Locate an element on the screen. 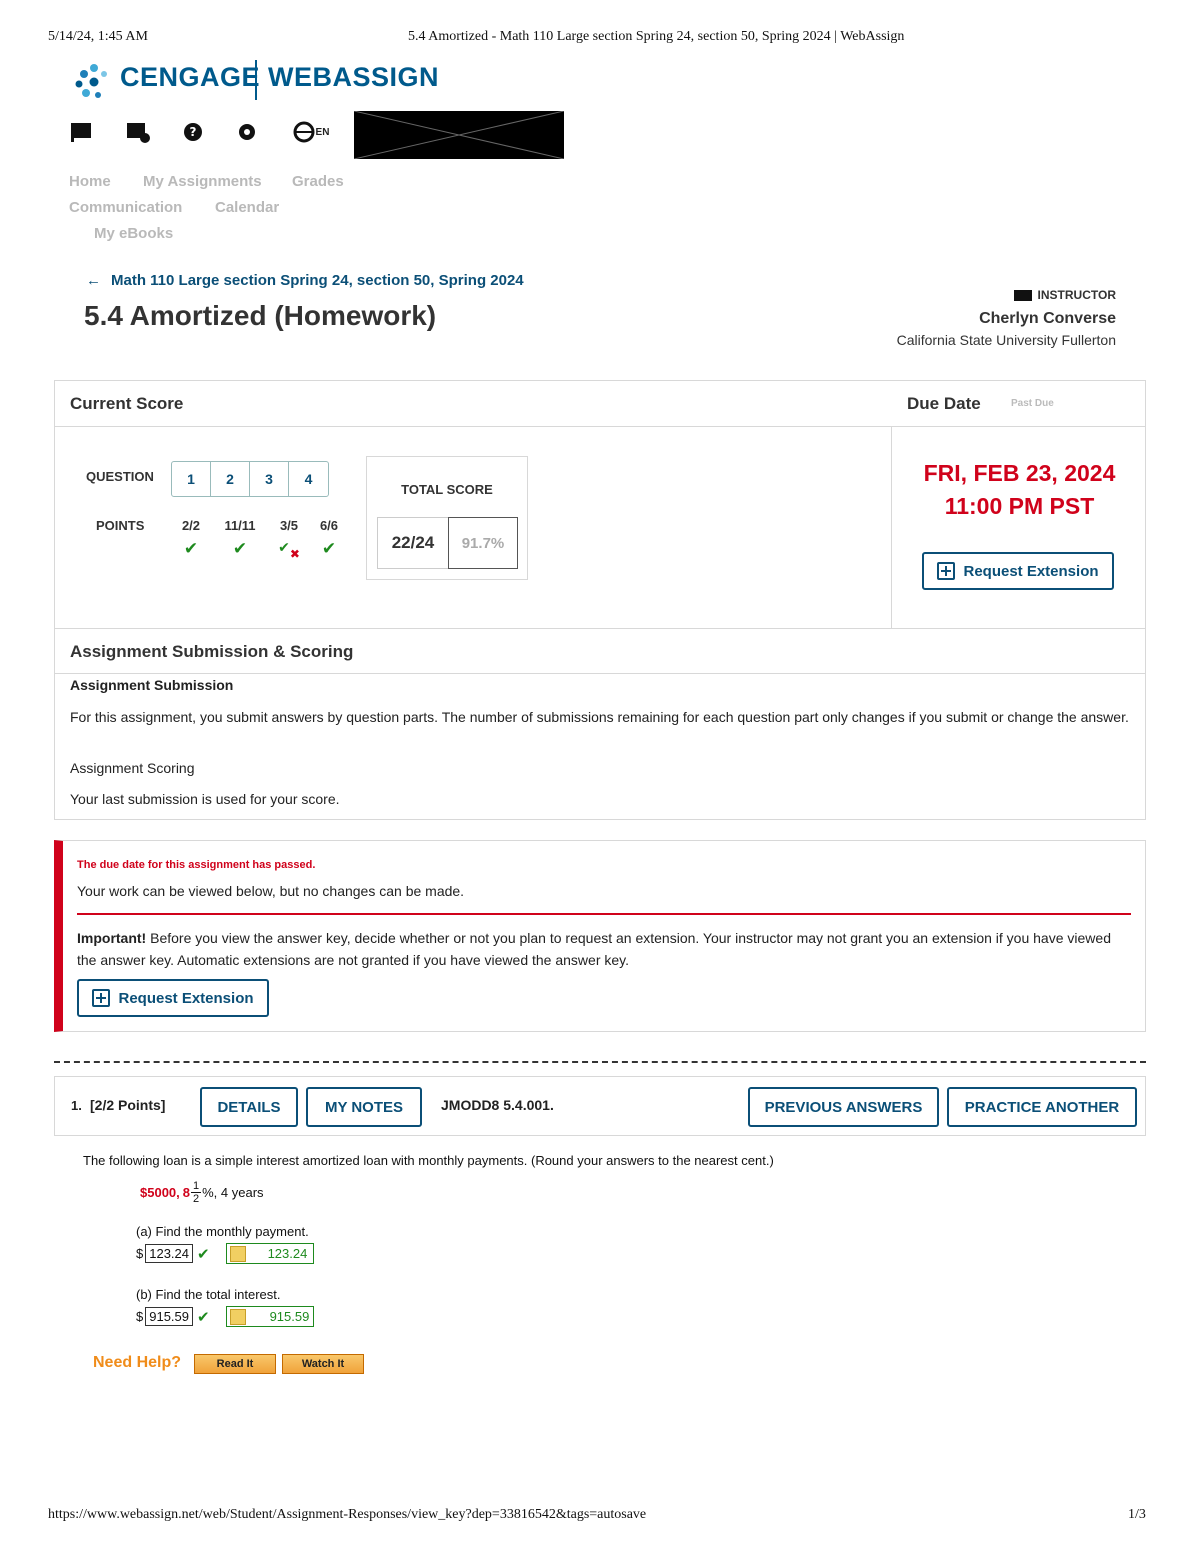 This screenshot has height=1553, width=1200. watch-it-button: Watch It is located at coordinates (323, 1364).